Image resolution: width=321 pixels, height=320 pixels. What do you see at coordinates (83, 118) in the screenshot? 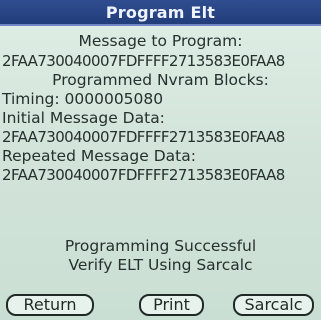
I see `initial-message-data-label: Initial Message Data:` at bounding box center [83, 118].